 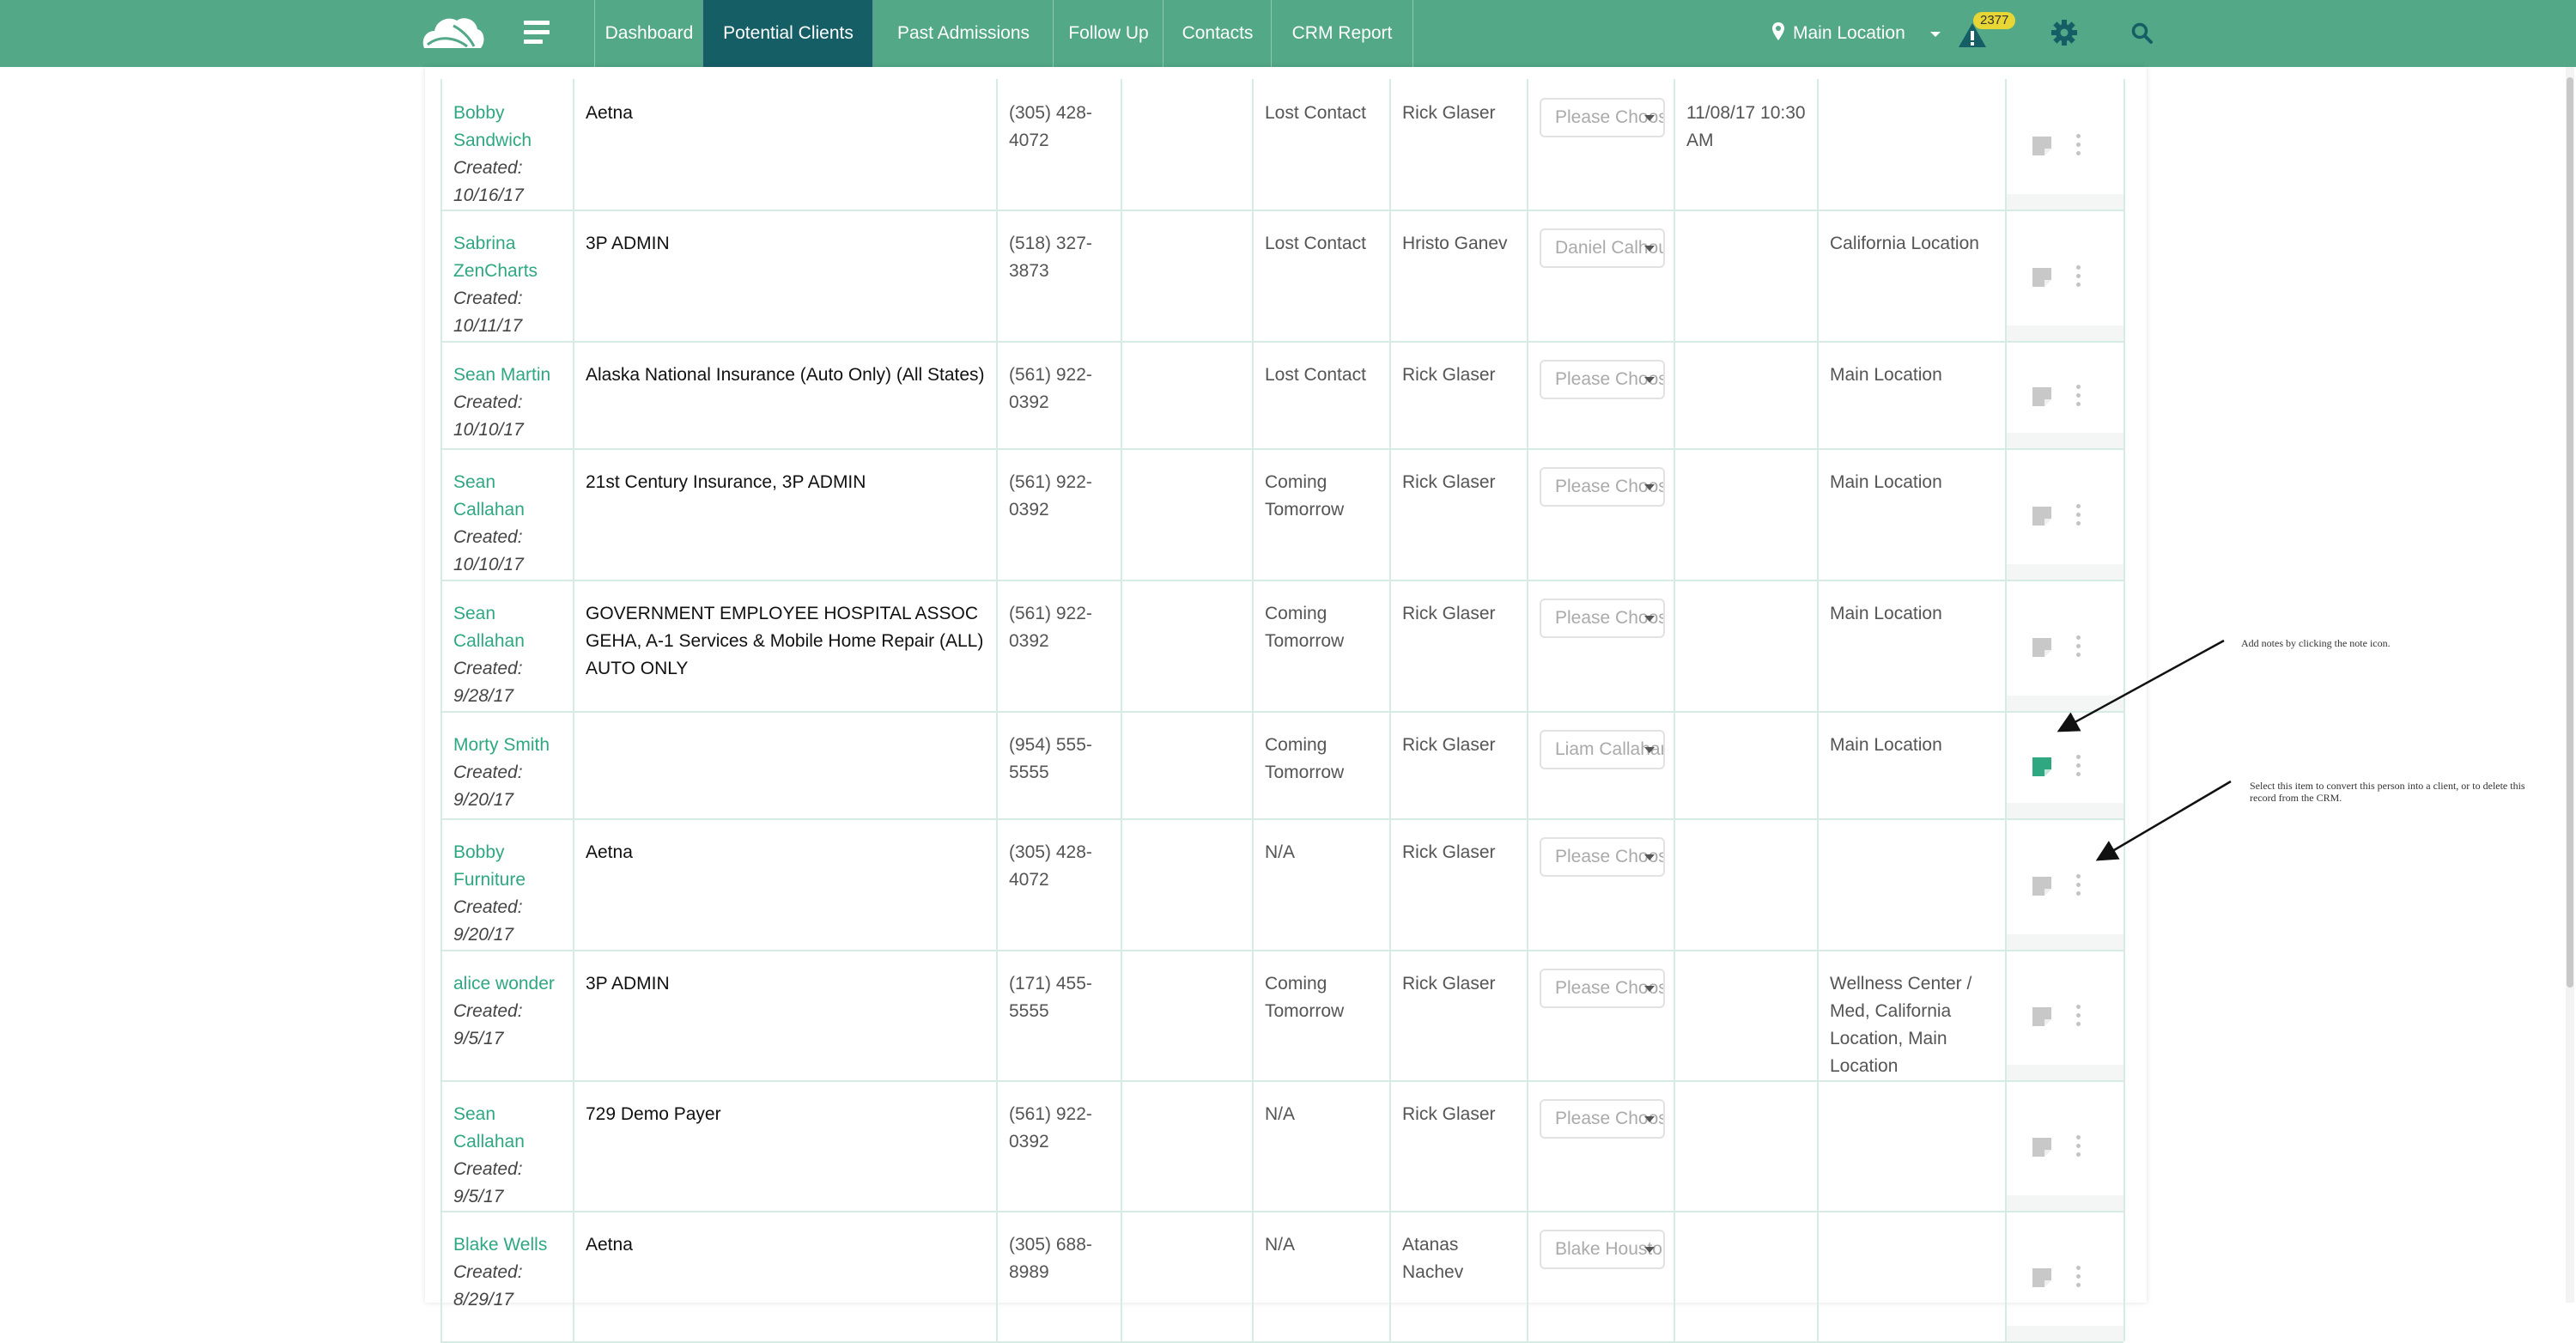 I want to click on arrow-to-kebab-menu, so click(x=2163, y=820).